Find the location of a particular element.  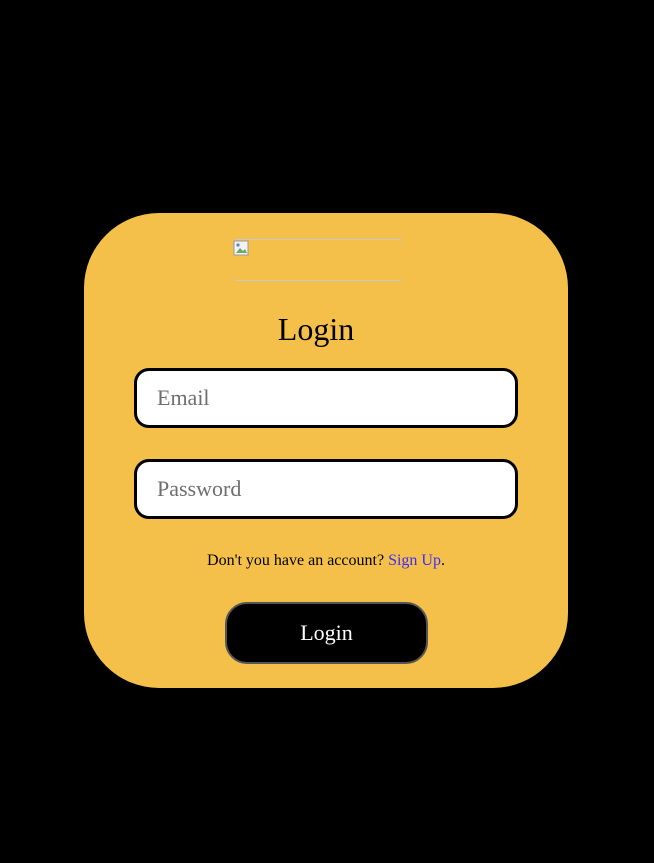

page-title: Login is located at coordinates (316, 329).